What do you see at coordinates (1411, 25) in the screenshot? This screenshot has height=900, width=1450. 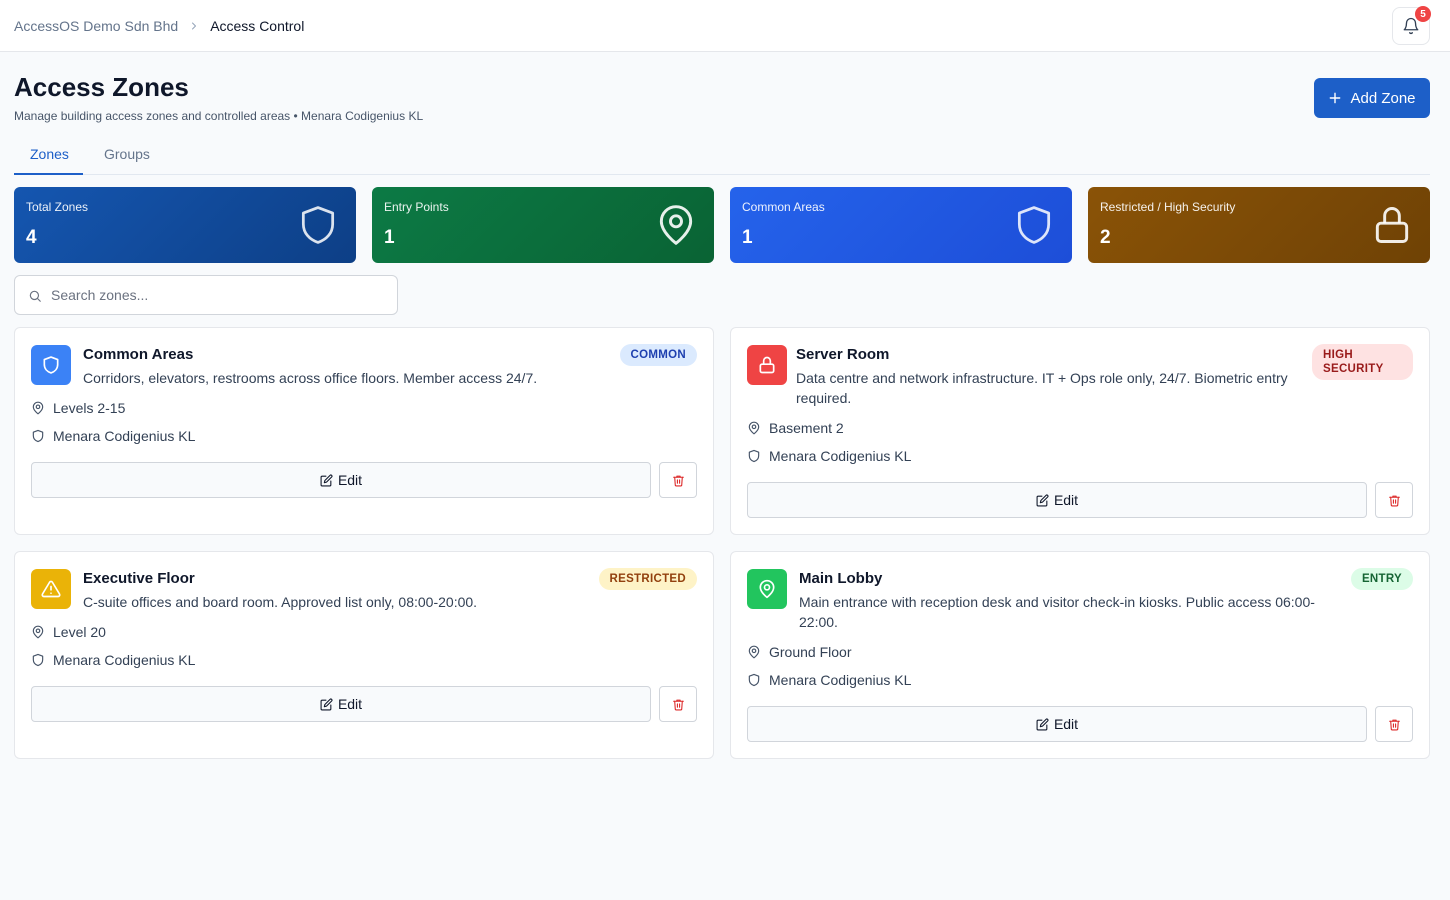 I see `notifications-button: 5` at bounding box center [1411, 25].